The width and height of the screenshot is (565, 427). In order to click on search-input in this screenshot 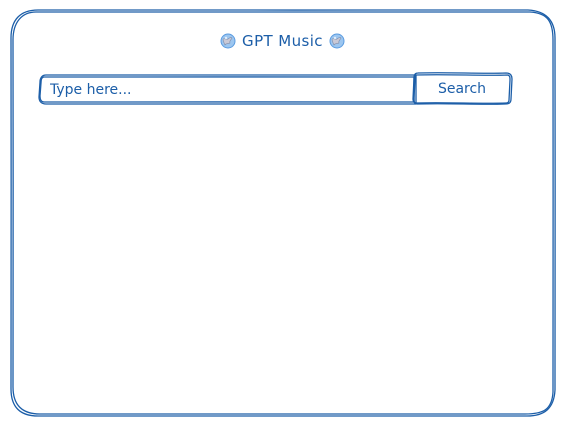, I will do `click(233, 90)`.